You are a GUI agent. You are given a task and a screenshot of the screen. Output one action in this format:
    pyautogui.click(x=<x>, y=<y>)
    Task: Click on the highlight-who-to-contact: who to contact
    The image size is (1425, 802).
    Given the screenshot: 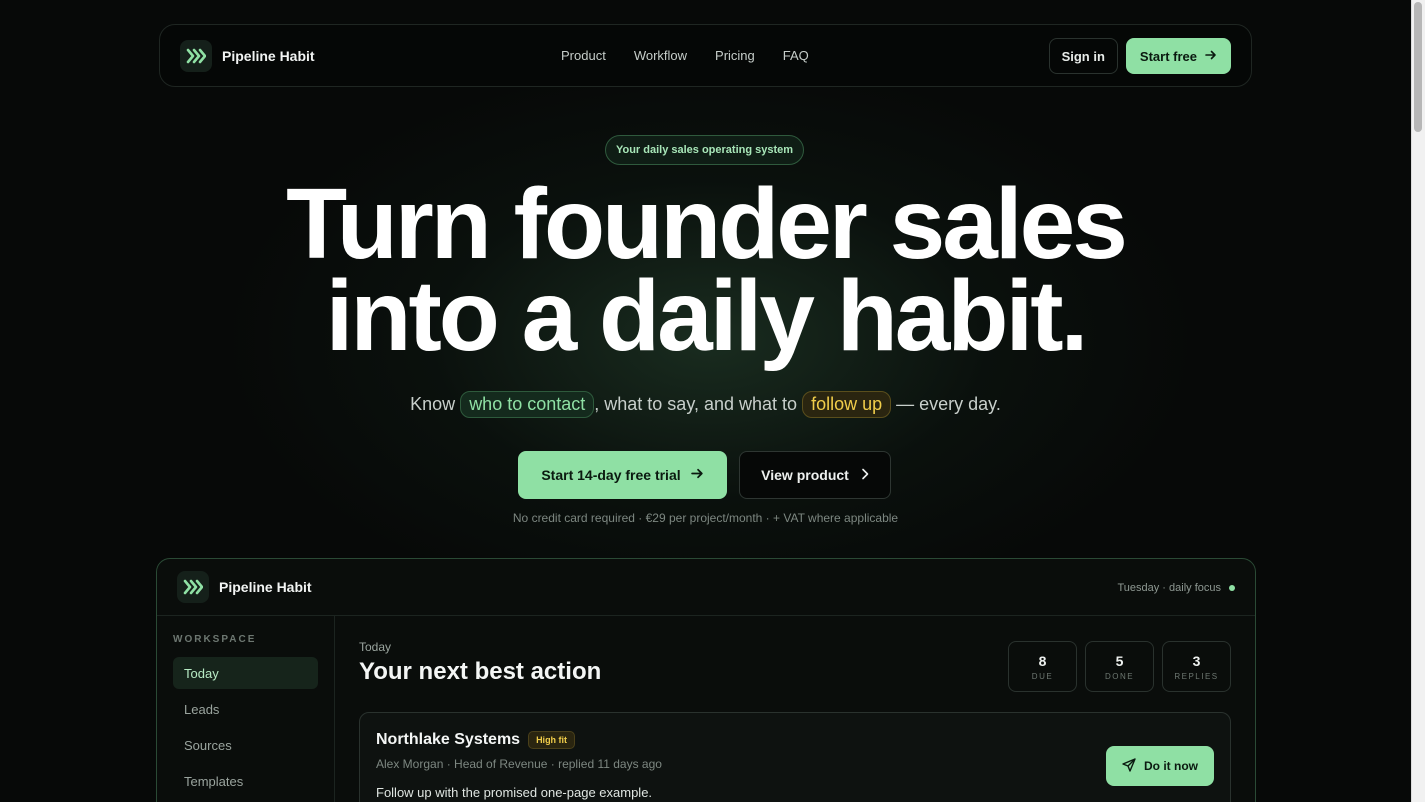 What is the action you would take?
    pyautogui.click(x=527, y=404)
    